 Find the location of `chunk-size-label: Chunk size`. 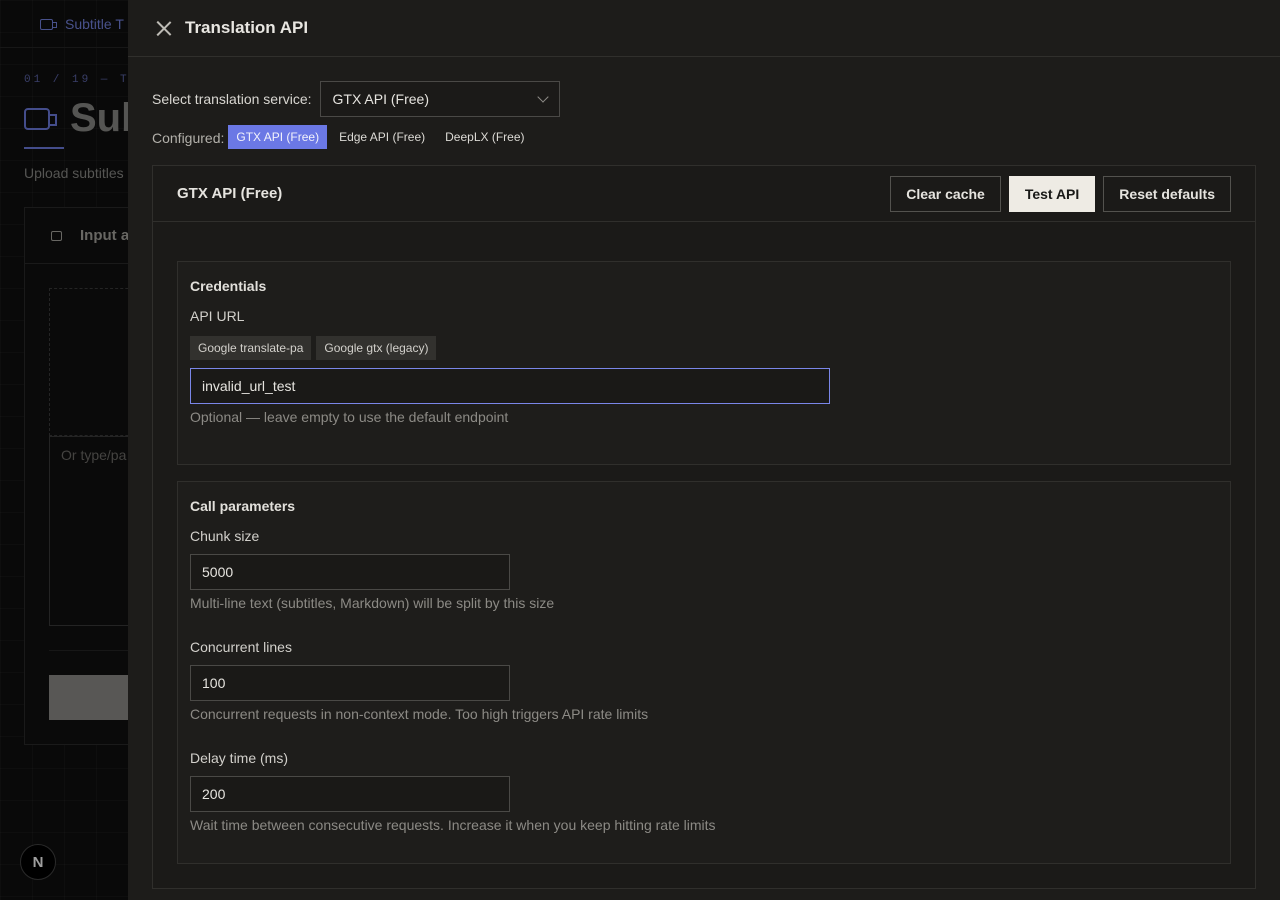

chunk-size-label: Chunk size is located at coordinates (225, 536).